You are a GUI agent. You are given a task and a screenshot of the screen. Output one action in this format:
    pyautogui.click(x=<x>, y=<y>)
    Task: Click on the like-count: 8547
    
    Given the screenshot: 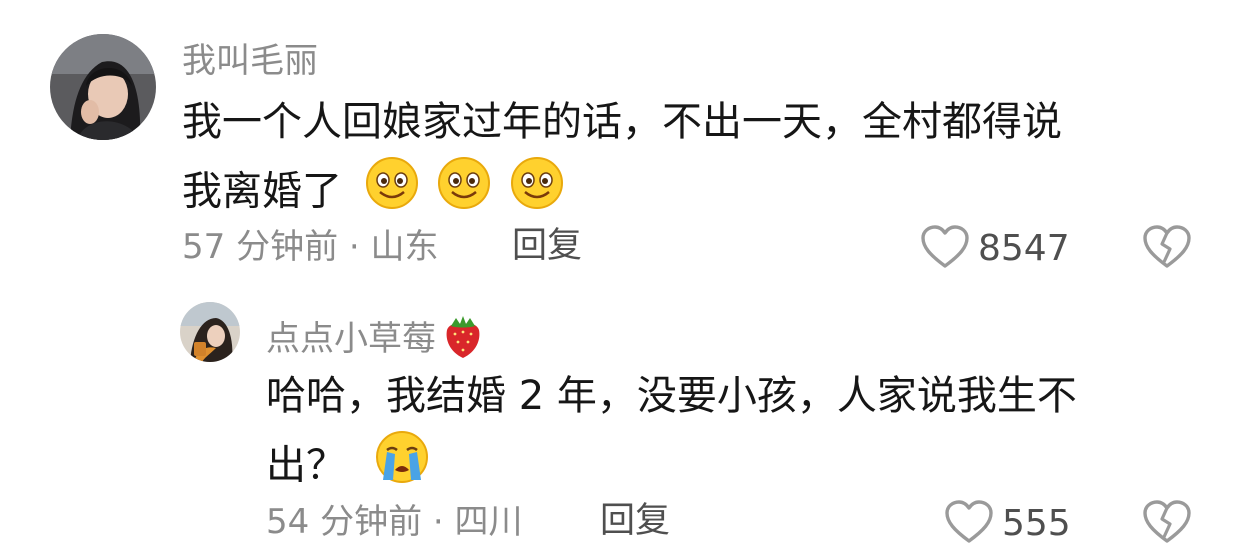 What is the action you would take?
    pyautogui.click(x=1024, y=248)
    